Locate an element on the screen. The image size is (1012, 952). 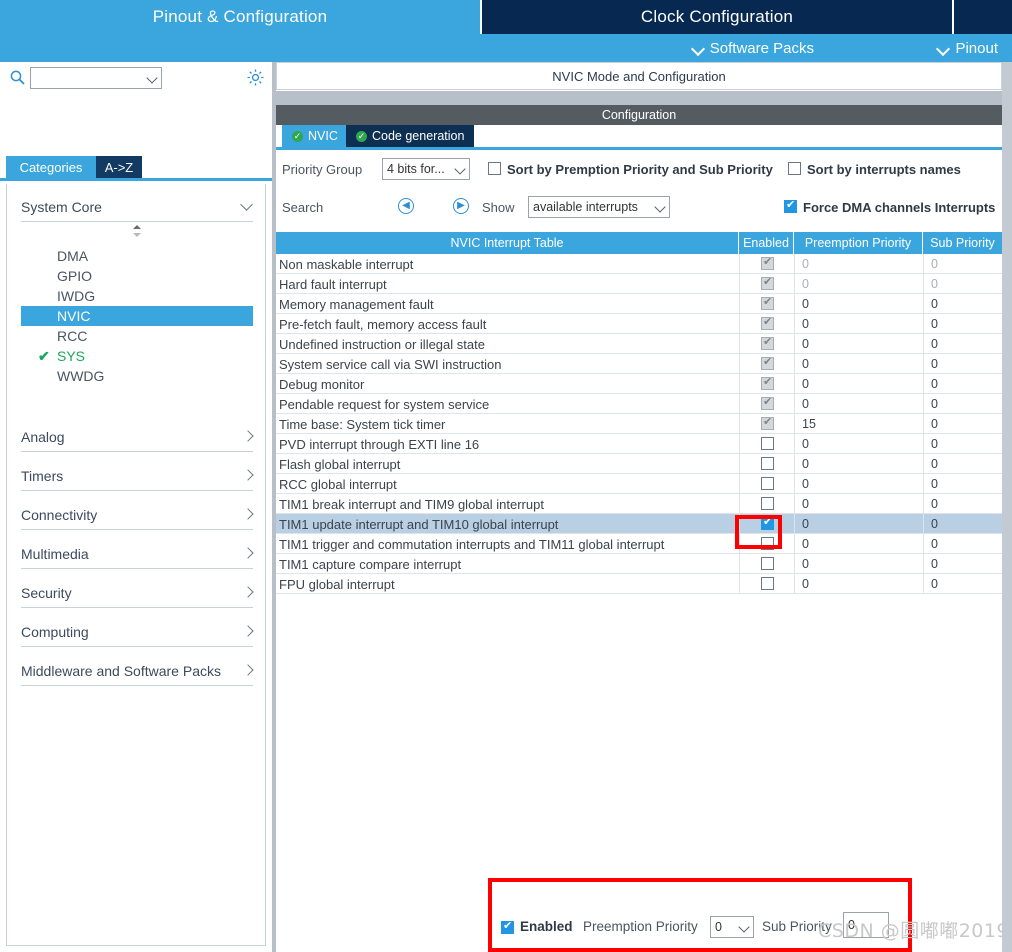
component-search-input is located at coordinates (96, 78).